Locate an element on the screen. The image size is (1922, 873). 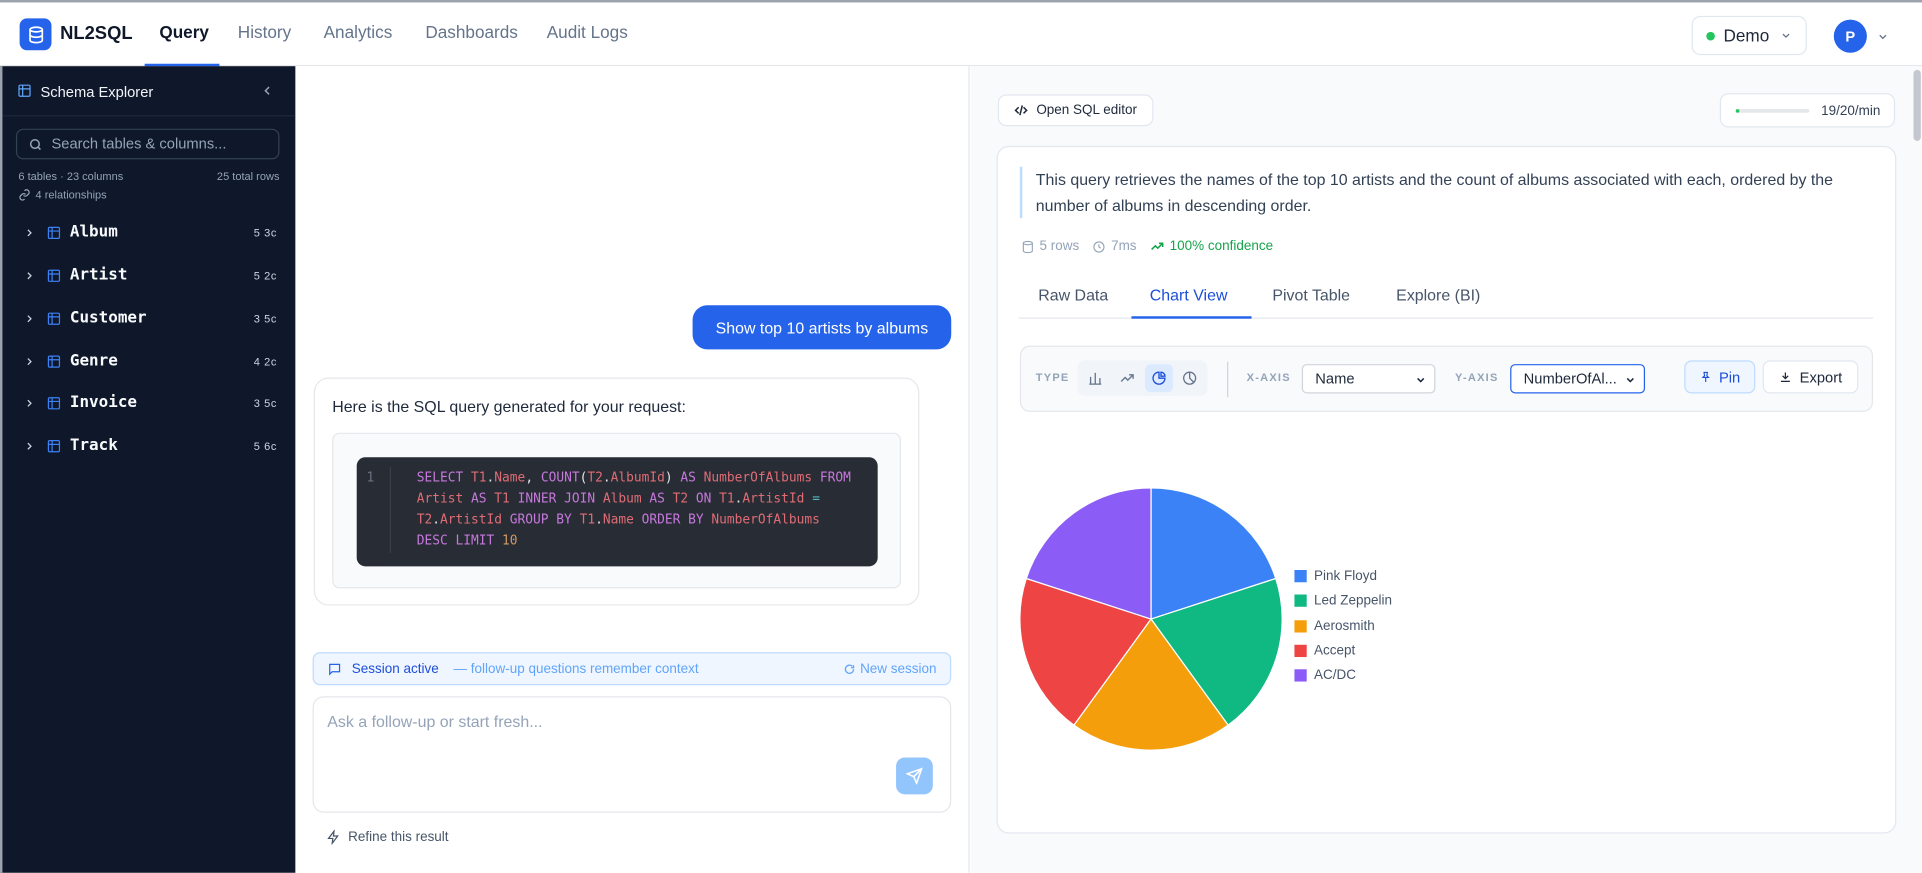
relationships-label: 4 relationships is located at coordinates (71, 195).